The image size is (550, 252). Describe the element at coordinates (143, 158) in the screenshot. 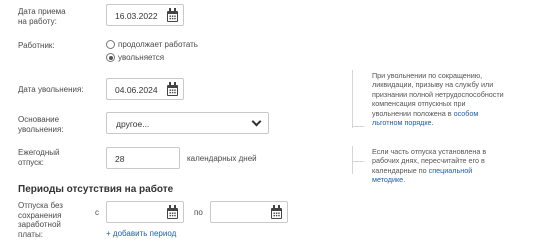

I see `annual-leave-input: 28` at that location.